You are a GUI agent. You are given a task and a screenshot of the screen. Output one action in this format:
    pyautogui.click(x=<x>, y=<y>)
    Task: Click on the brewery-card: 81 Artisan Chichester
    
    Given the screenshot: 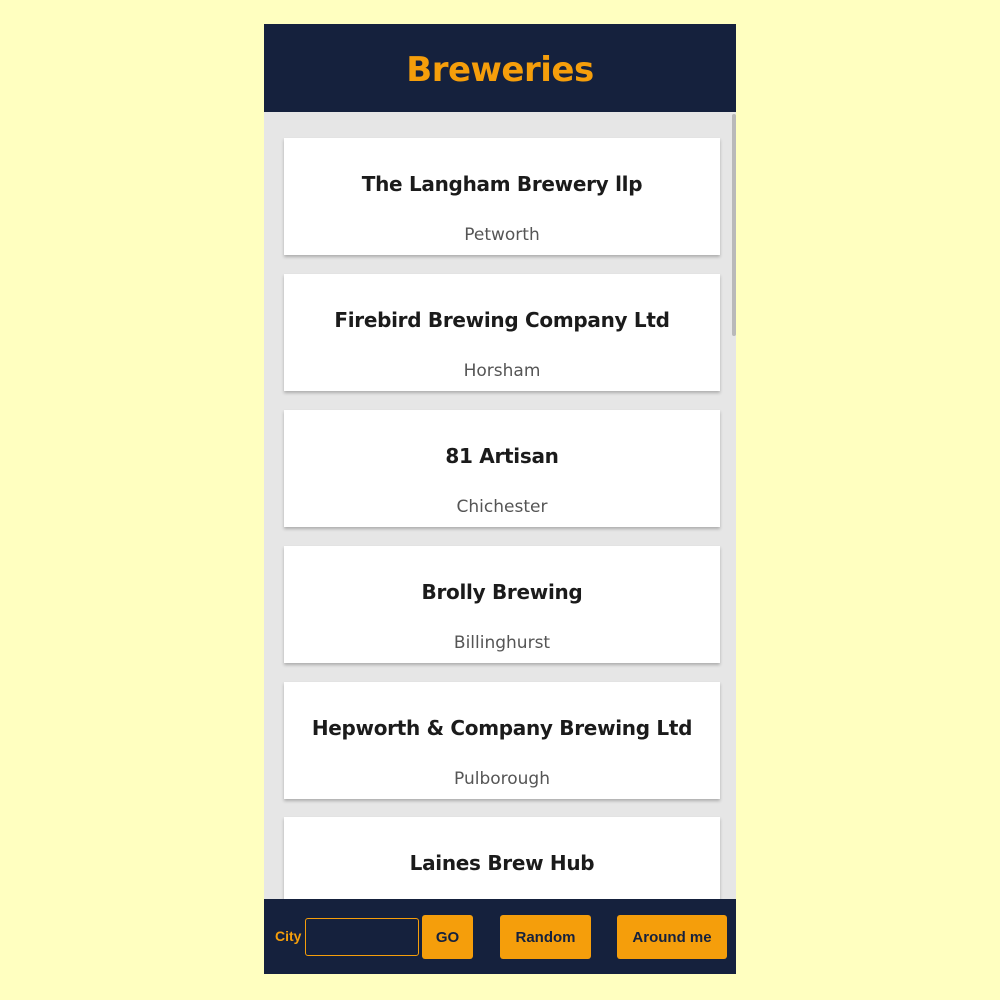 What is the action you would take?
    pyautogui.click(x=502, y=468)
    